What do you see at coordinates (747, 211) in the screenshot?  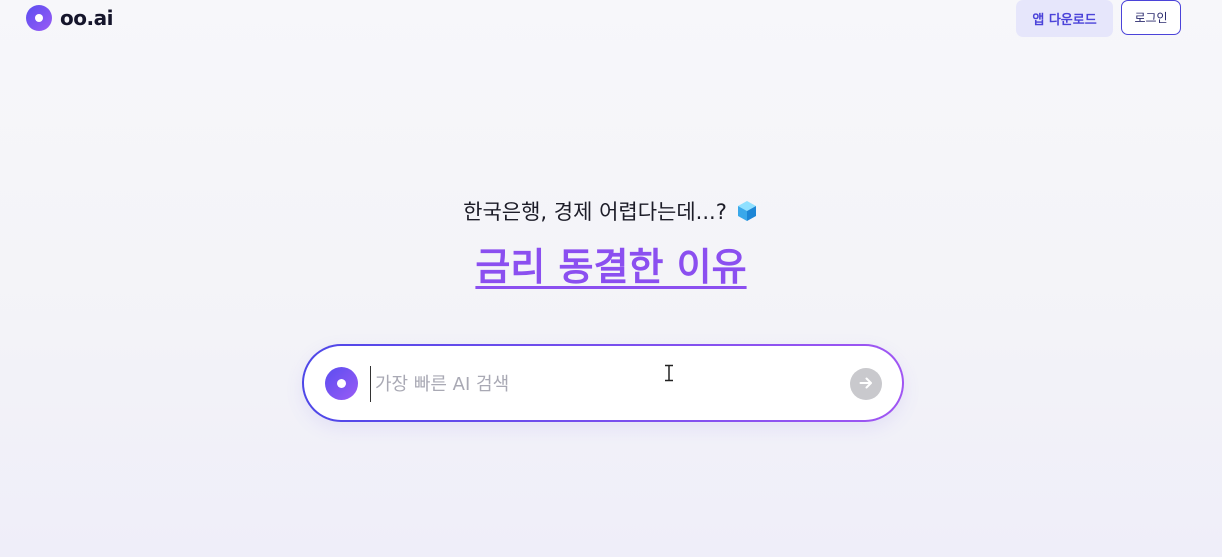 I see `cube-icon` at bounding box center [747, 211].